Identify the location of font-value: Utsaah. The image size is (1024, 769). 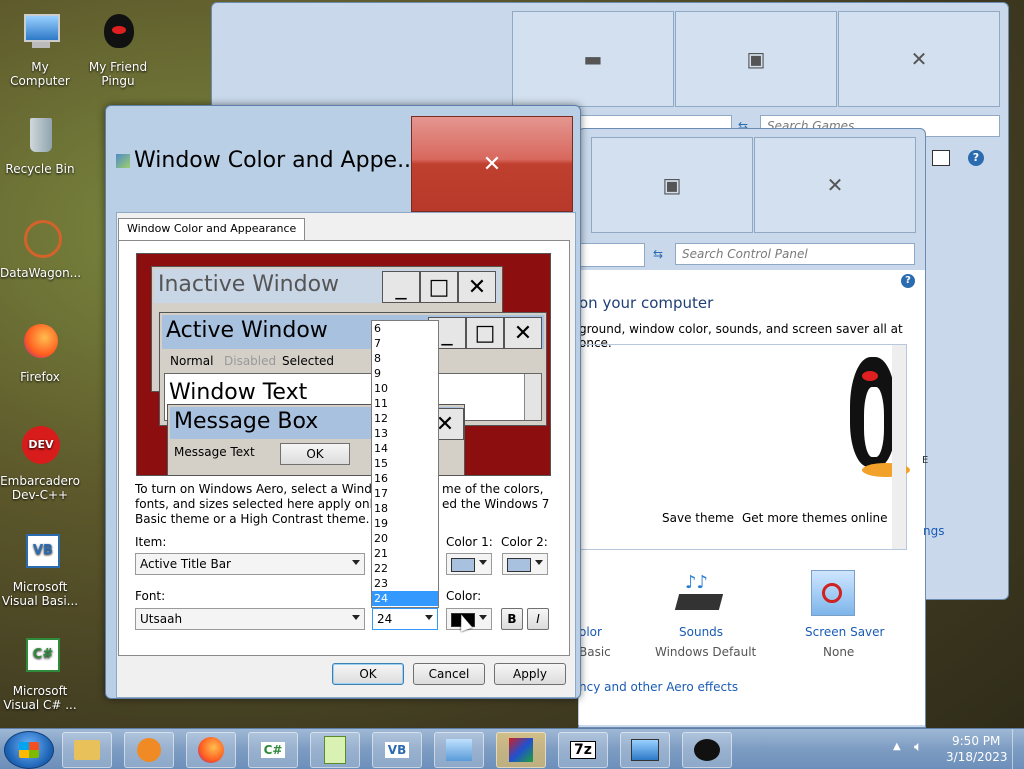
(161, 619).